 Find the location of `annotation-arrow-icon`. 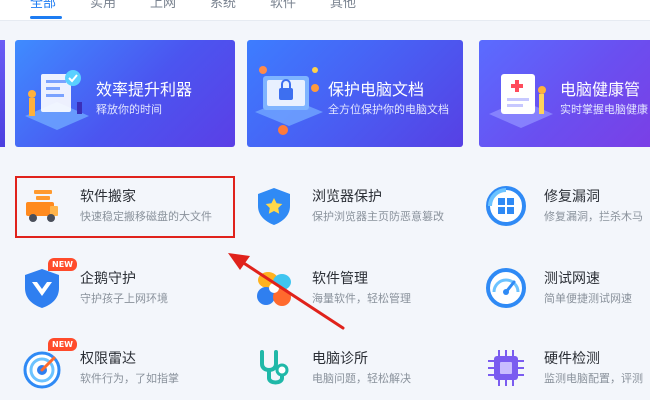

annotation-arrow-icon is located at coordinates (286, 291).